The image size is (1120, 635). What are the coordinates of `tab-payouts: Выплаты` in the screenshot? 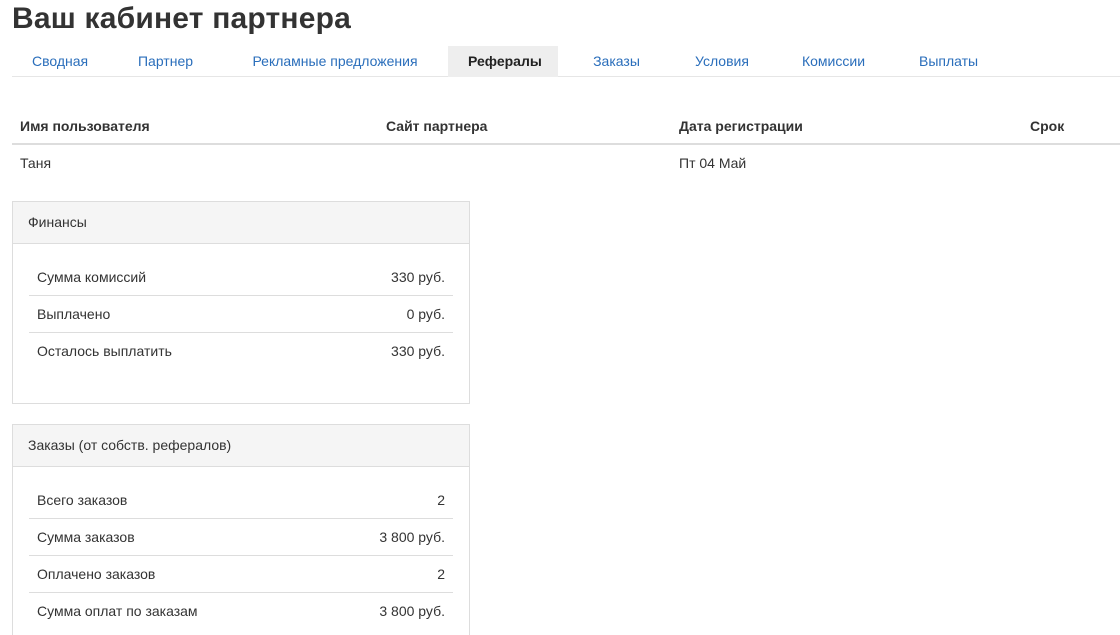 It's located at (947, 61).